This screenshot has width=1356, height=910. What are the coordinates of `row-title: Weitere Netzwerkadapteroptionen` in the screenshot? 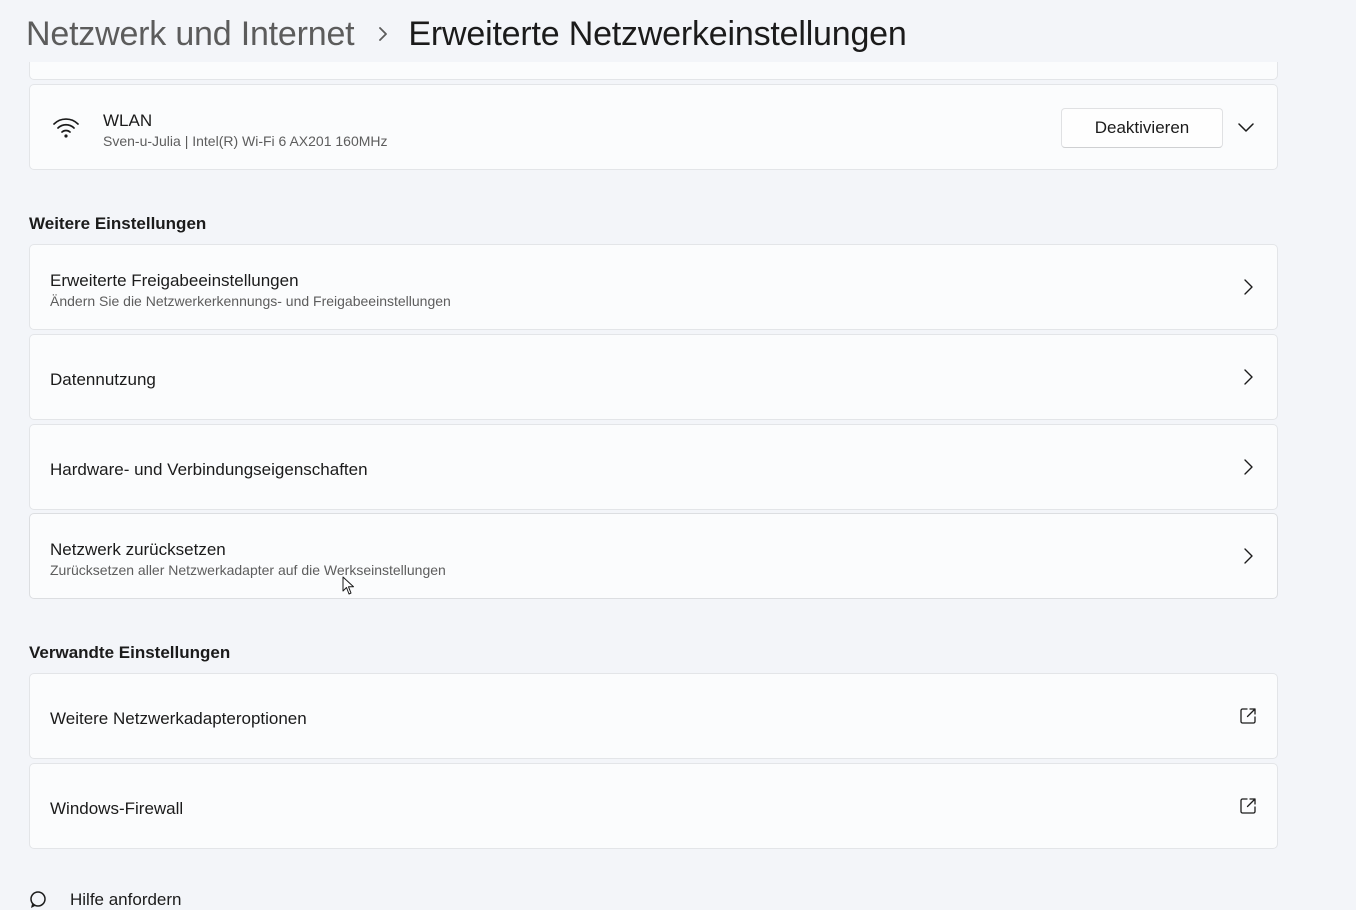 It's located at (178, 718).